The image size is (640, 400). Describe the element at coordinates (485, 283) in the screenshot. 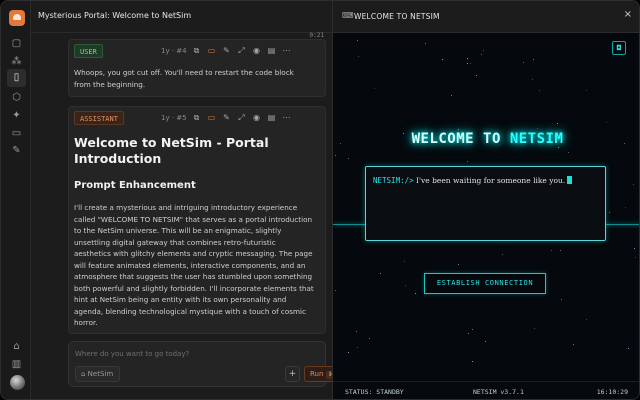

I see `establish-connection-button: ESTABLISH CONNECTION` at that location.